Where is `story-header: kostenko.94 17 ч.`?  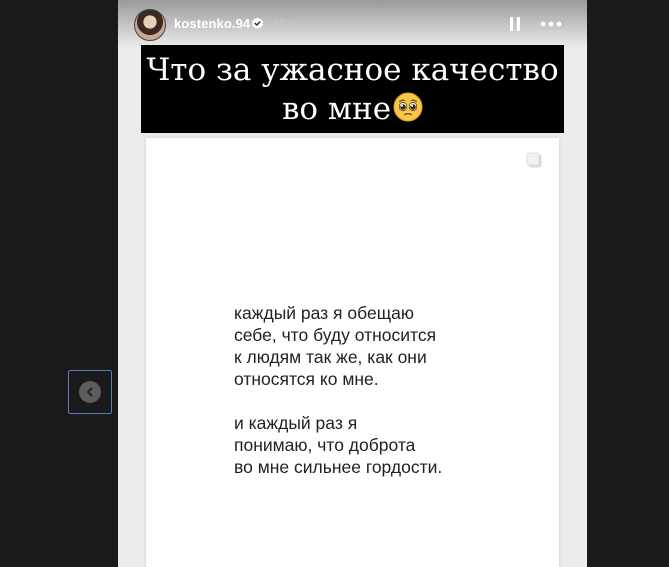
story-header: kostenko.94 17 ч. is located at coordinates (352, 24).